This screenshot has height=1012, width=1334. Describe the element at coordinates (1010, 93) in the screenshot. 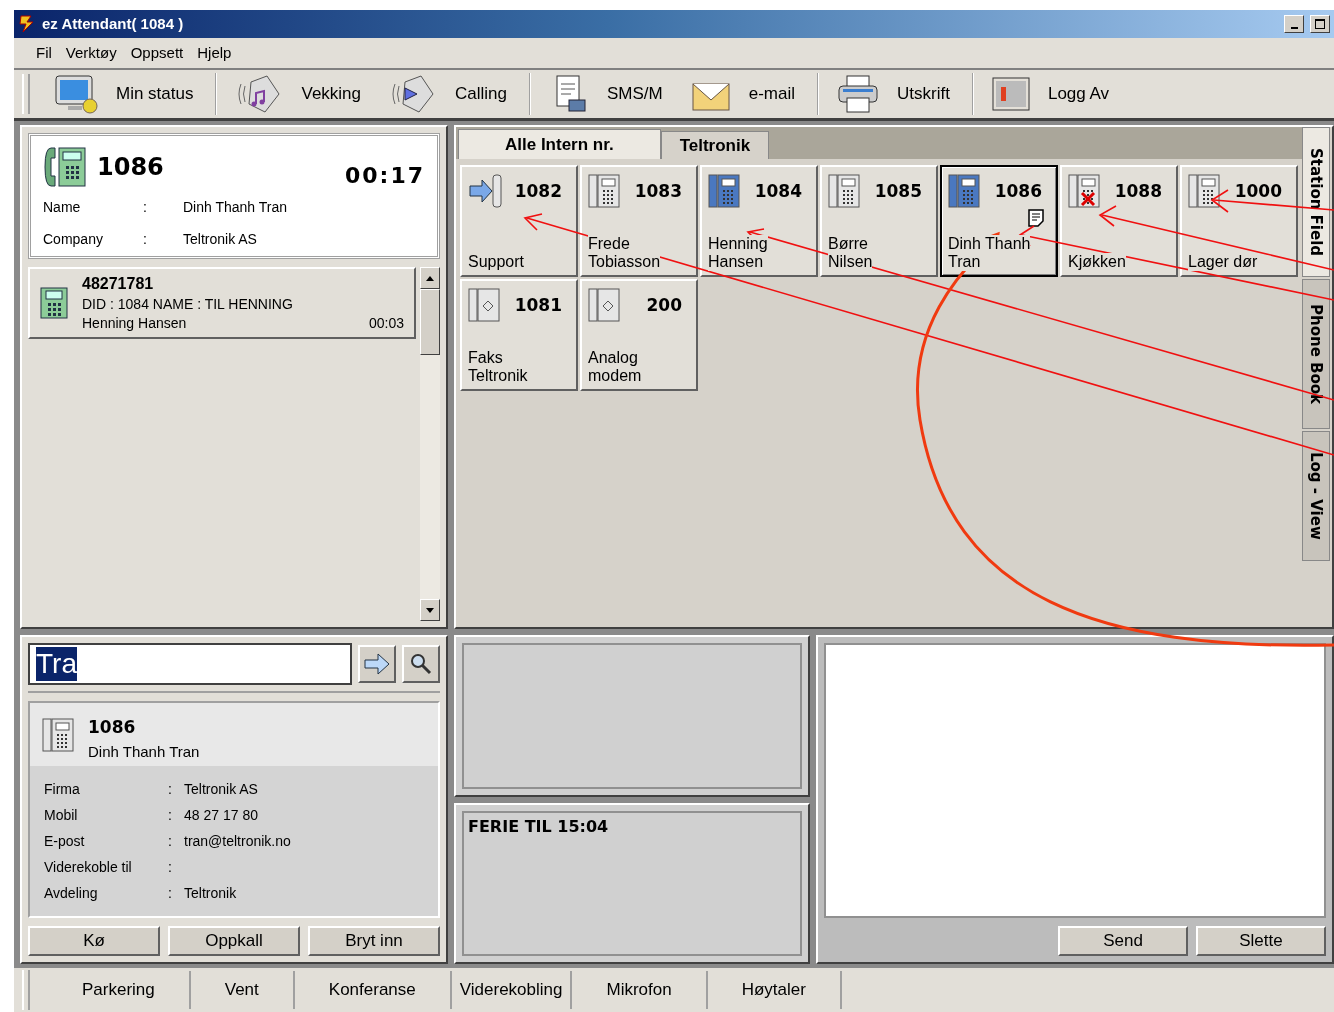

I see `power-switch-icon` at that location.